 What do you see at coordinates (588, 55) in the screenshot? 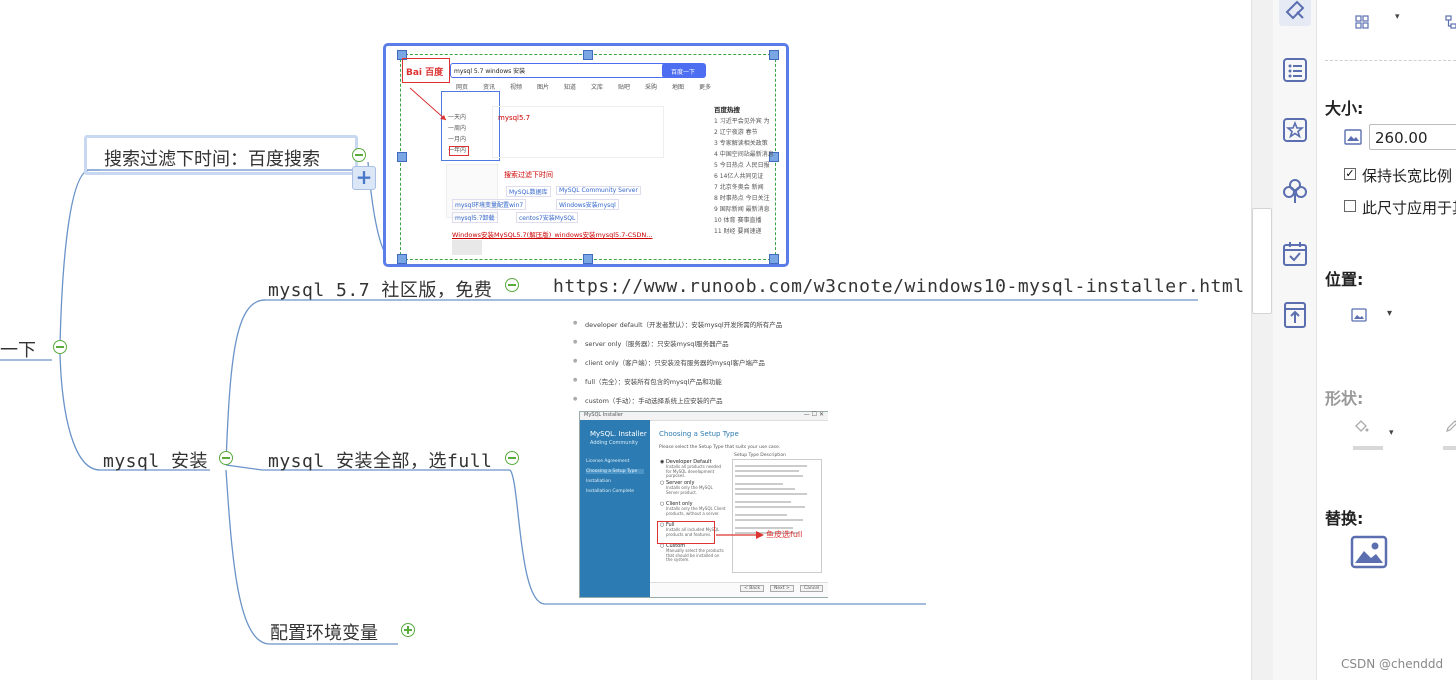
I see `resize-handle-top` at bounding box center [588, 55].